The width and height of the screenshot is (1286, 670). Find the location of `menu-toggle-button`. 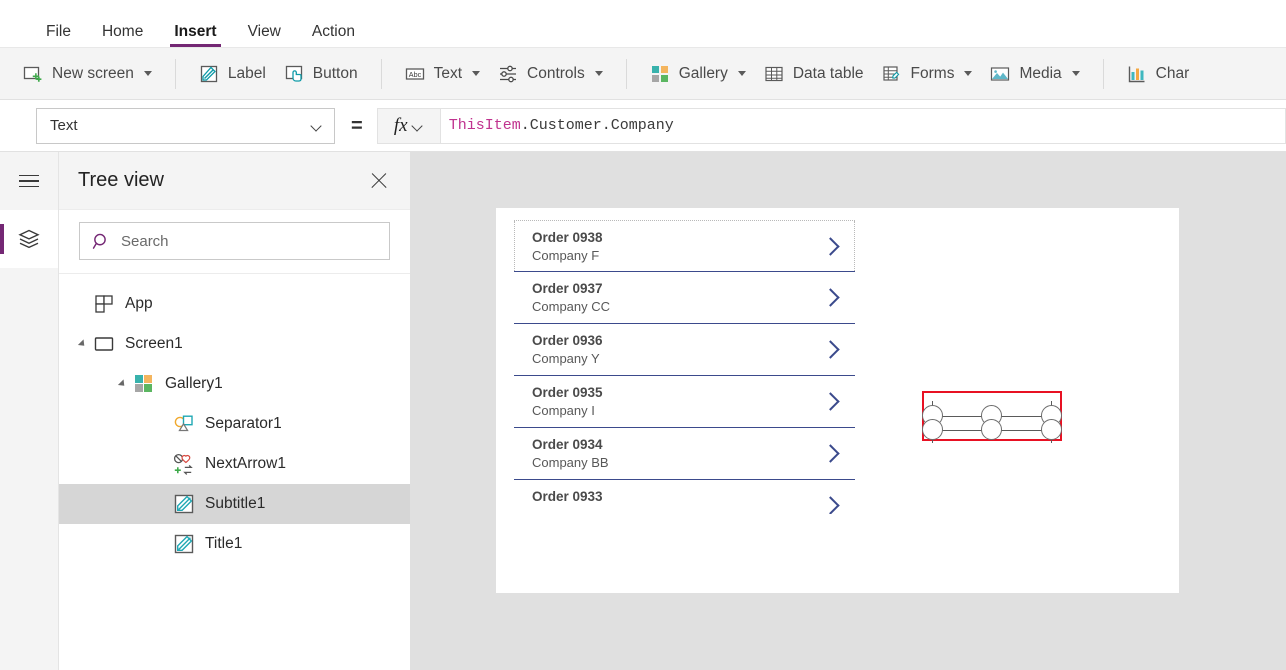

menu-toggle-button is located at coordinates (29, 181).